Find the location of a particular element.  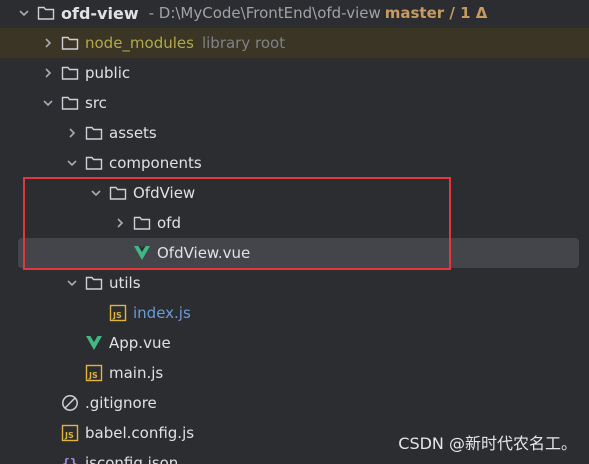

tree-item-label: App.vue is located at coordinates (140, 343).